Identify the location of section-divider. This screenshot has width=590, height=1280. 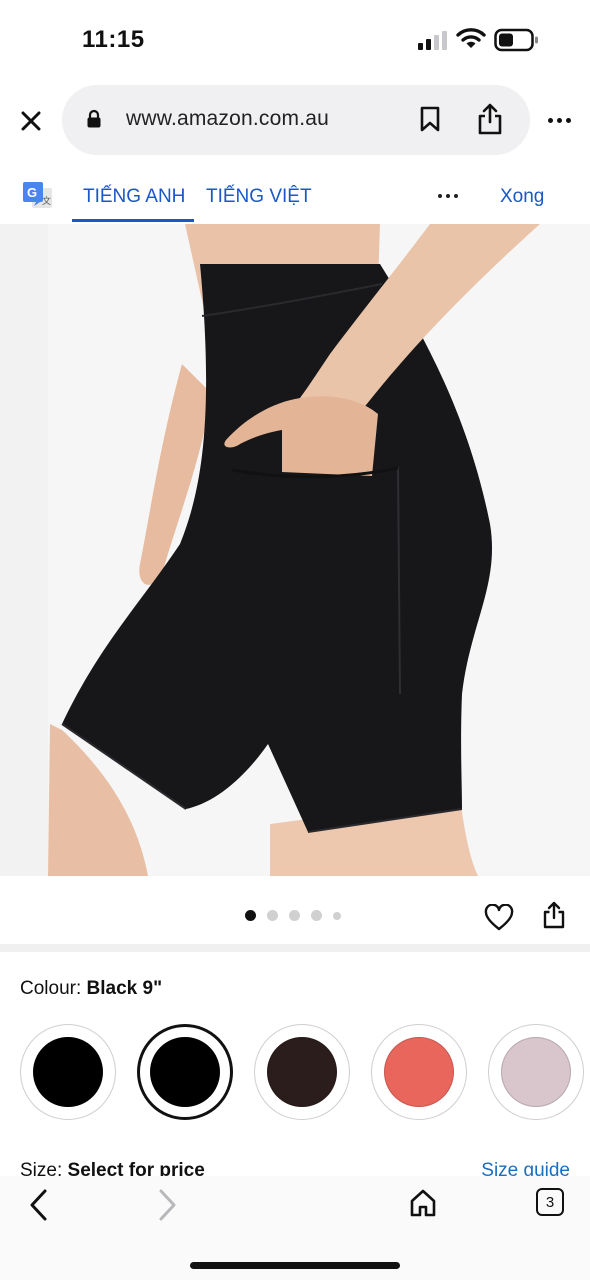
(295, 948).